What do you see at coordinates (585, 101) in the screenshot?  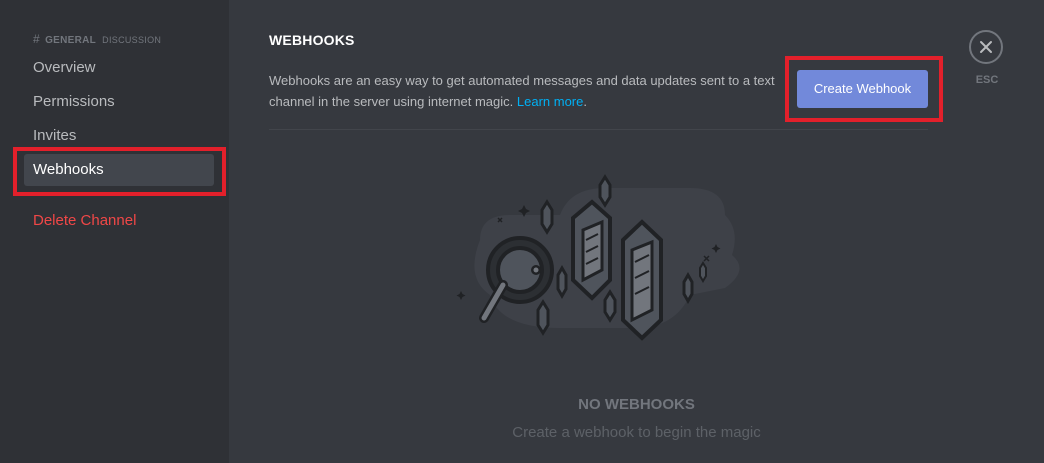 I see `description-end: .` at bounding box center [585, 101].